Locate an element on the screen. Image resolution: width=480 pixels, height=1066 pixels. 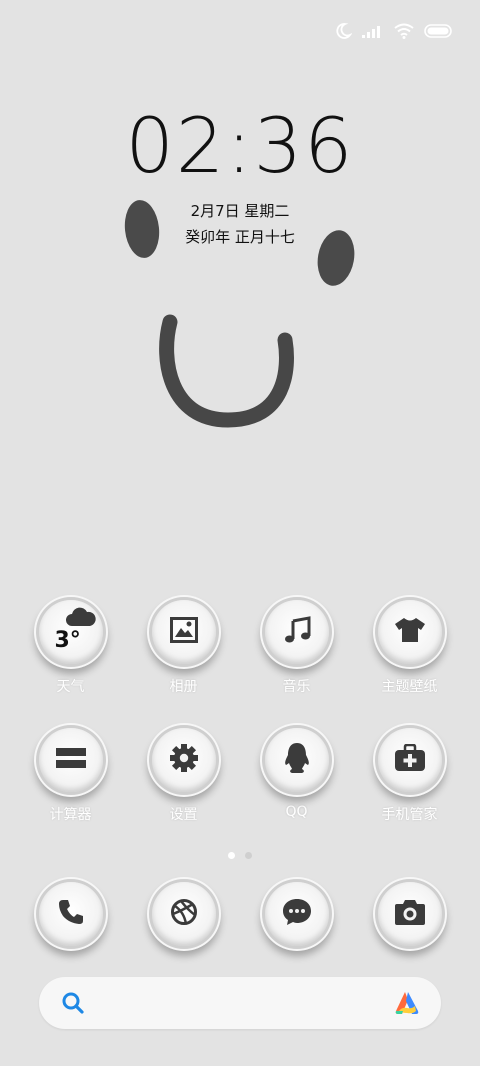
app-calculator: 计算器 is located at coordinates (71, 776).